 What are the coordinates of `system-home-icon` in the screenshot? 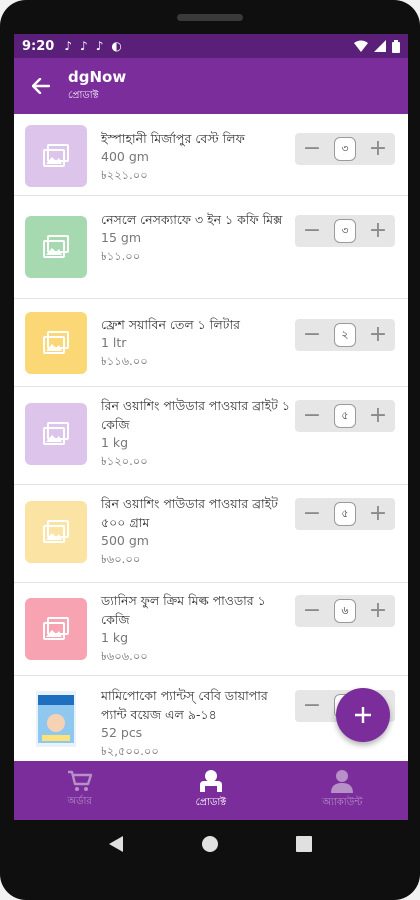 It's located at (210, 844).